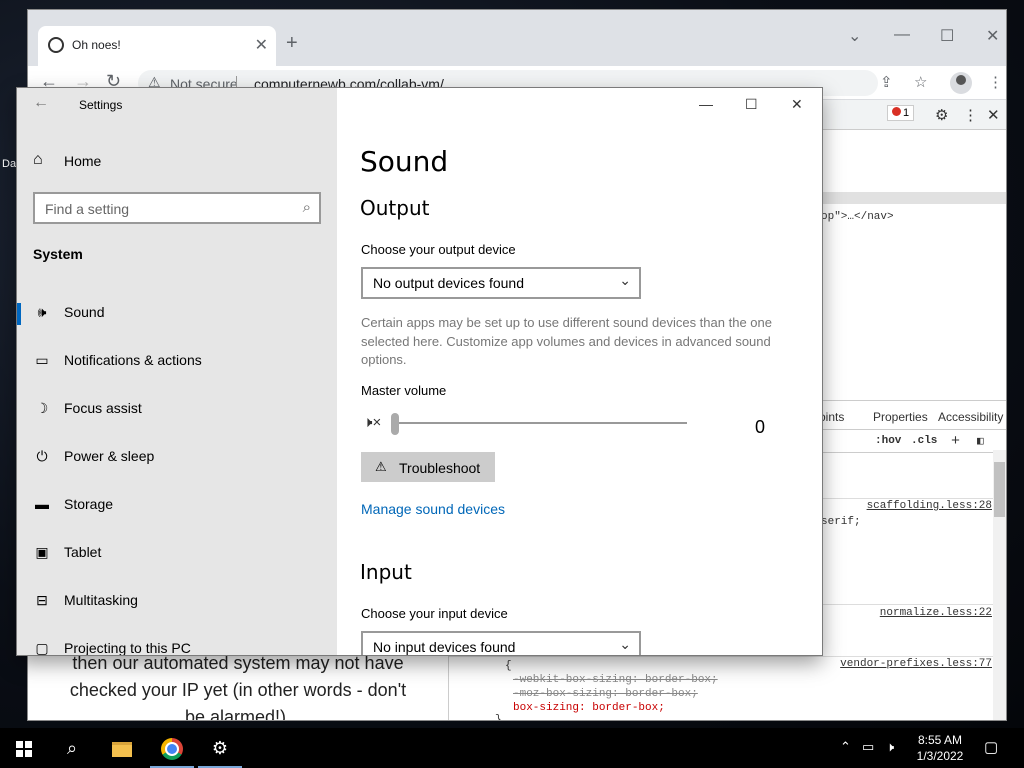  I want to click on devtools-menu-icon: ⋮, so click(970, 115).